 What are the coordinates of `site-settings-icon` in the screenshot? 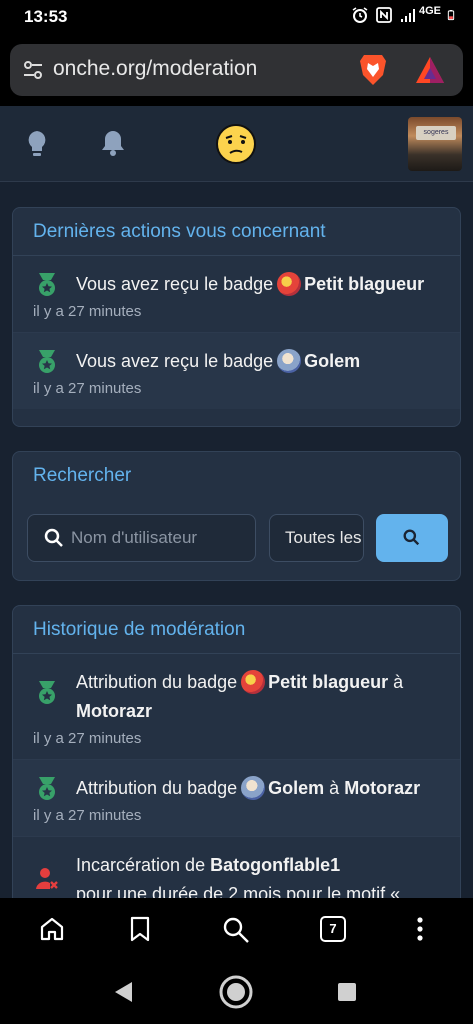 It's located at (33, 70).